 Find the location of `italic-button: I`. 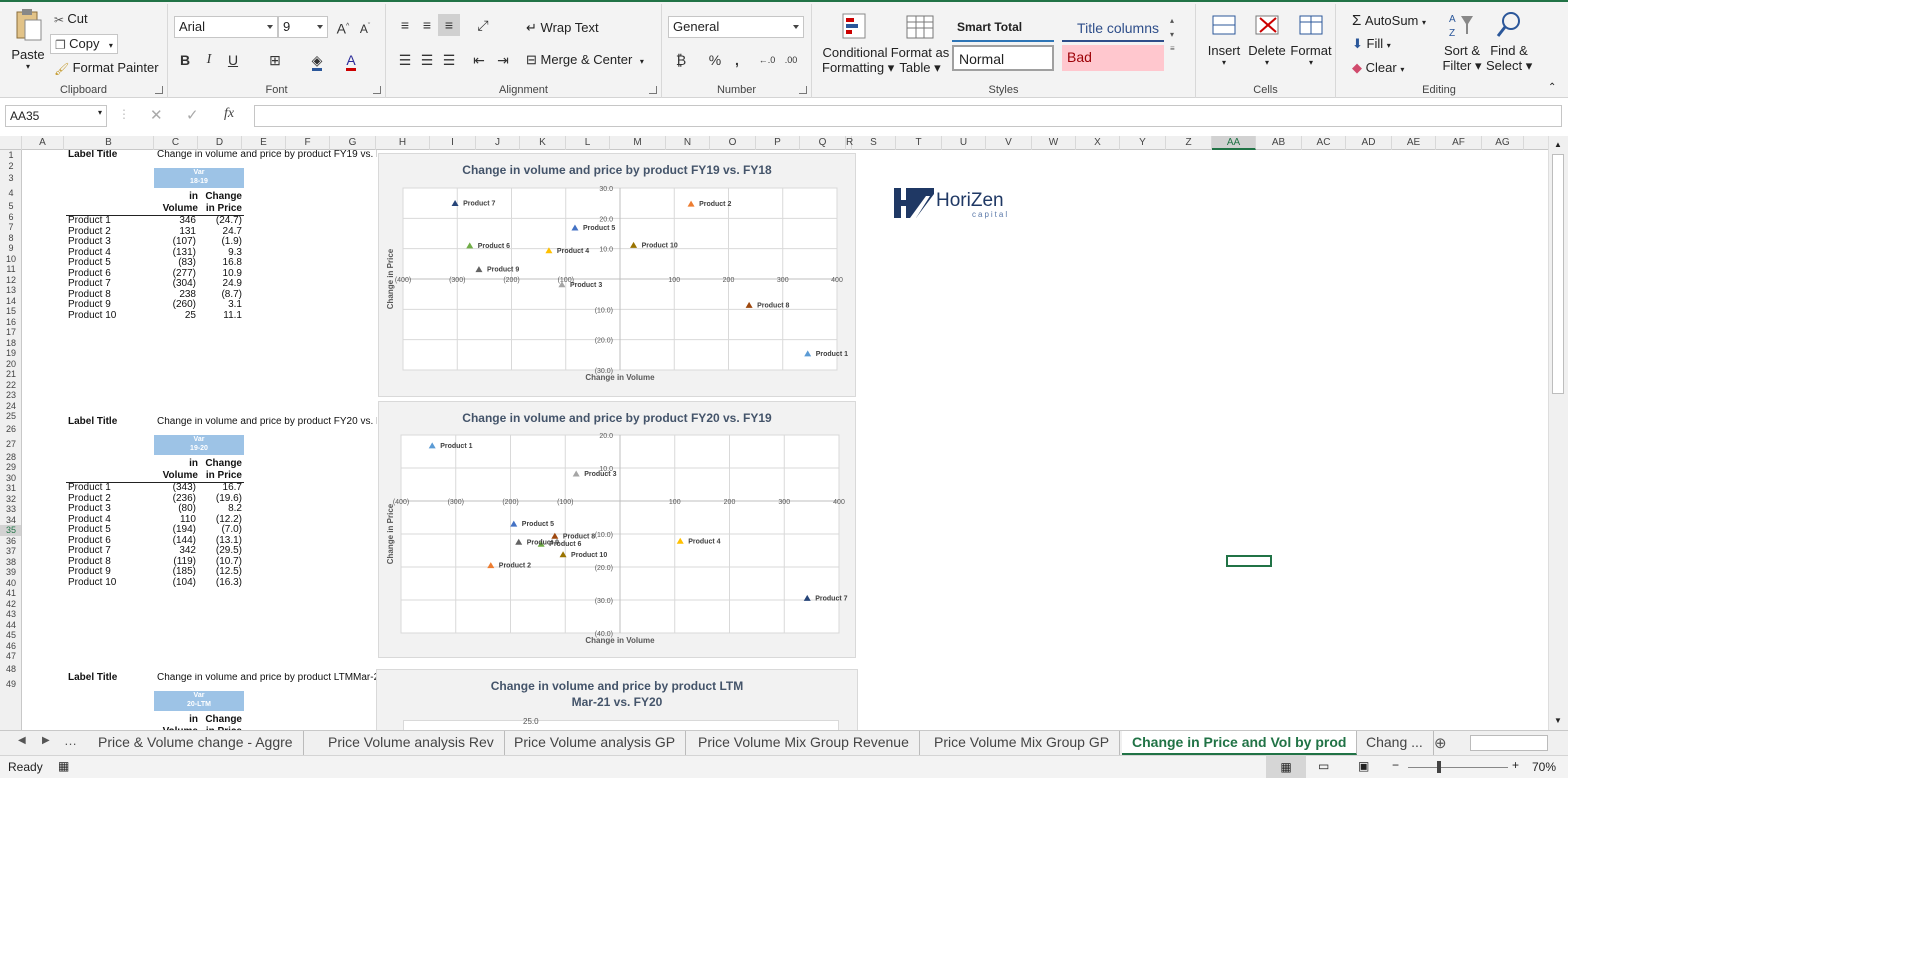

italic-button: I is located at coordinates (209, 60).